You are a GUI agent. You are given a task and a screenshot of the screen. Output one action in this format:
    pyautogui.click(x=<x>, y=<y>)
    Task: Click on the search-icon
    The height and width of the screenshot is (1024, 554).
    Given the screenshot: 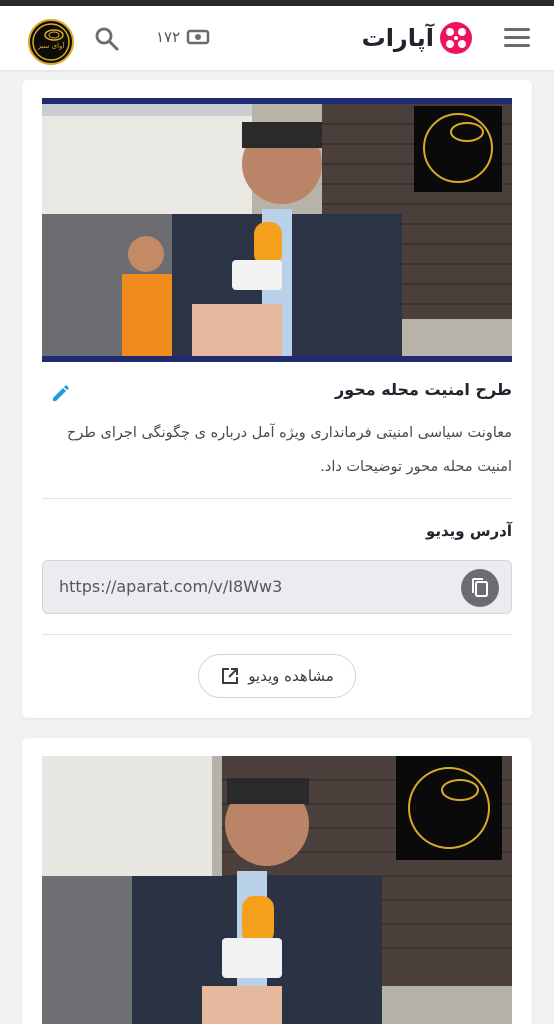 What is the action you would take?
    pyautogui.click(x=107, y=39)
    